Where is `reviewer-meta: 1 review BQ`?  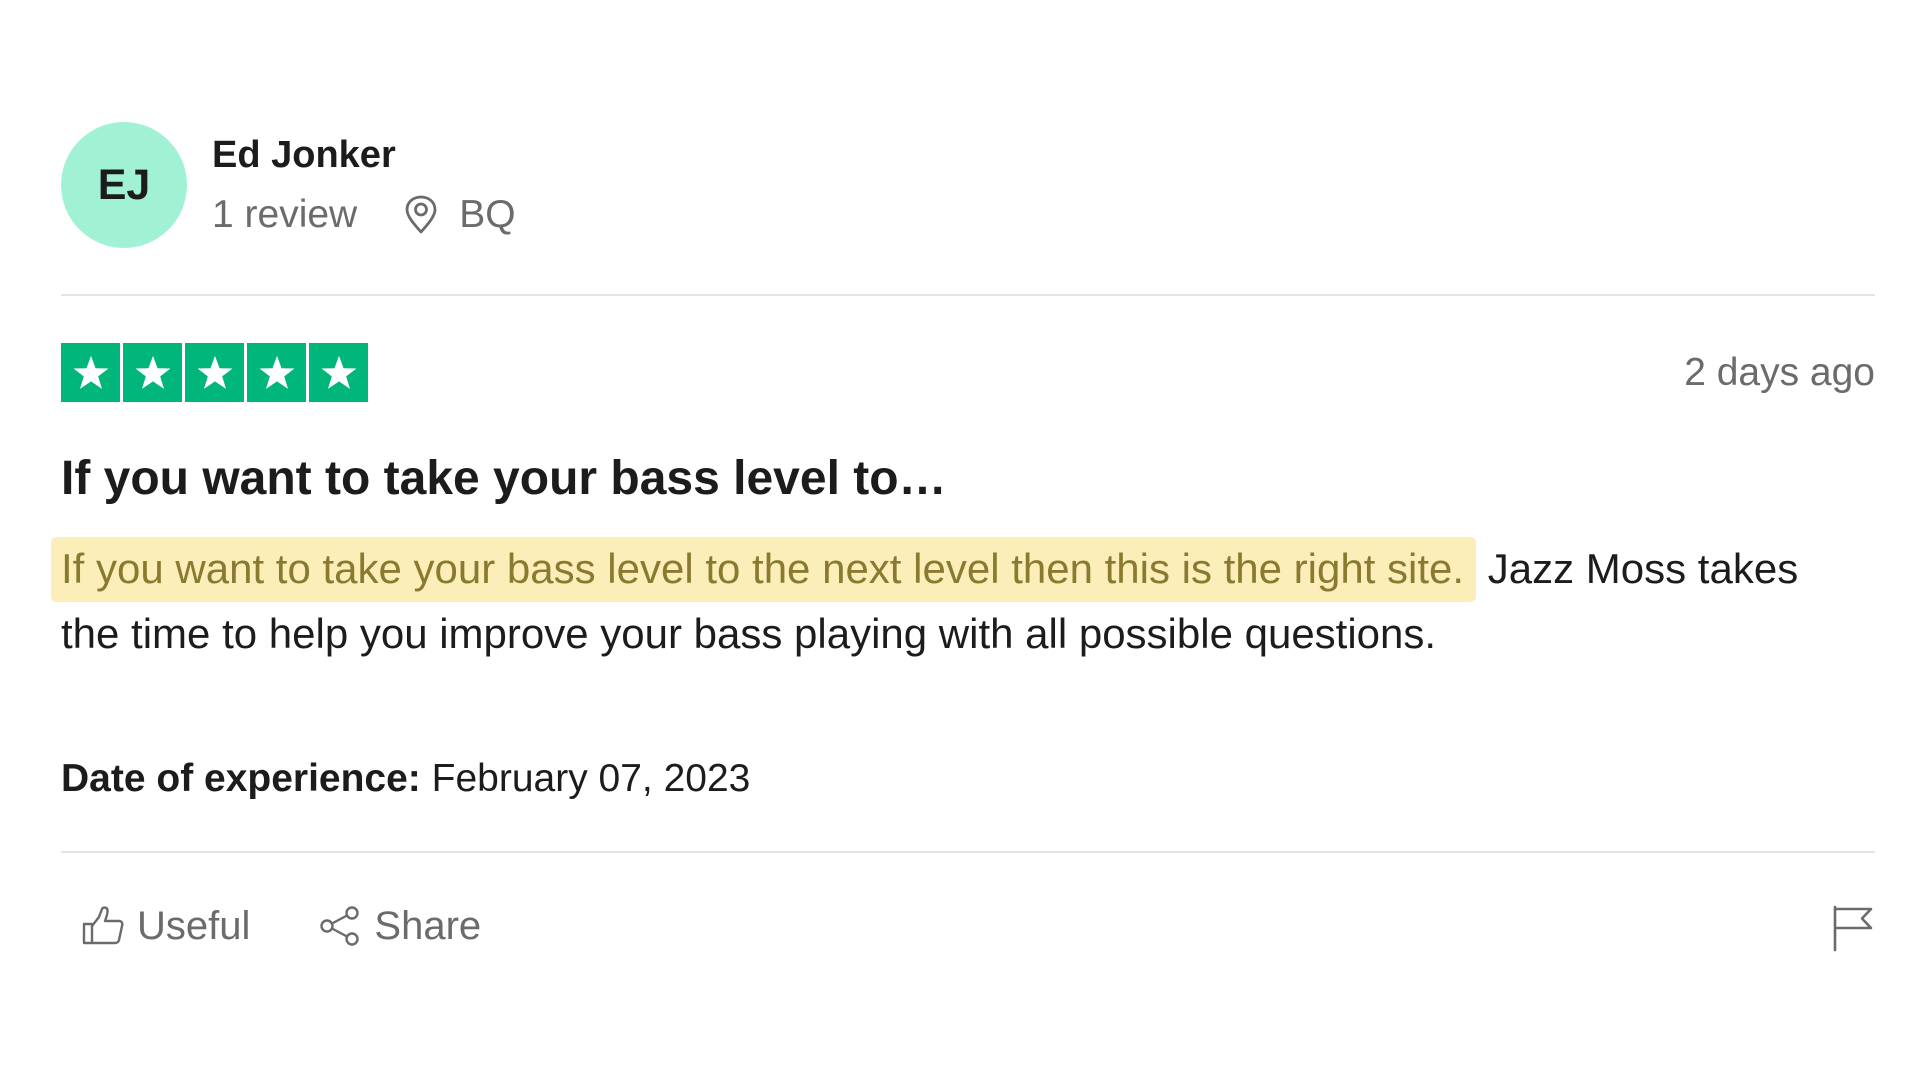
reviewer-meta: 1 review BQ is located at coordinates (364, 215).